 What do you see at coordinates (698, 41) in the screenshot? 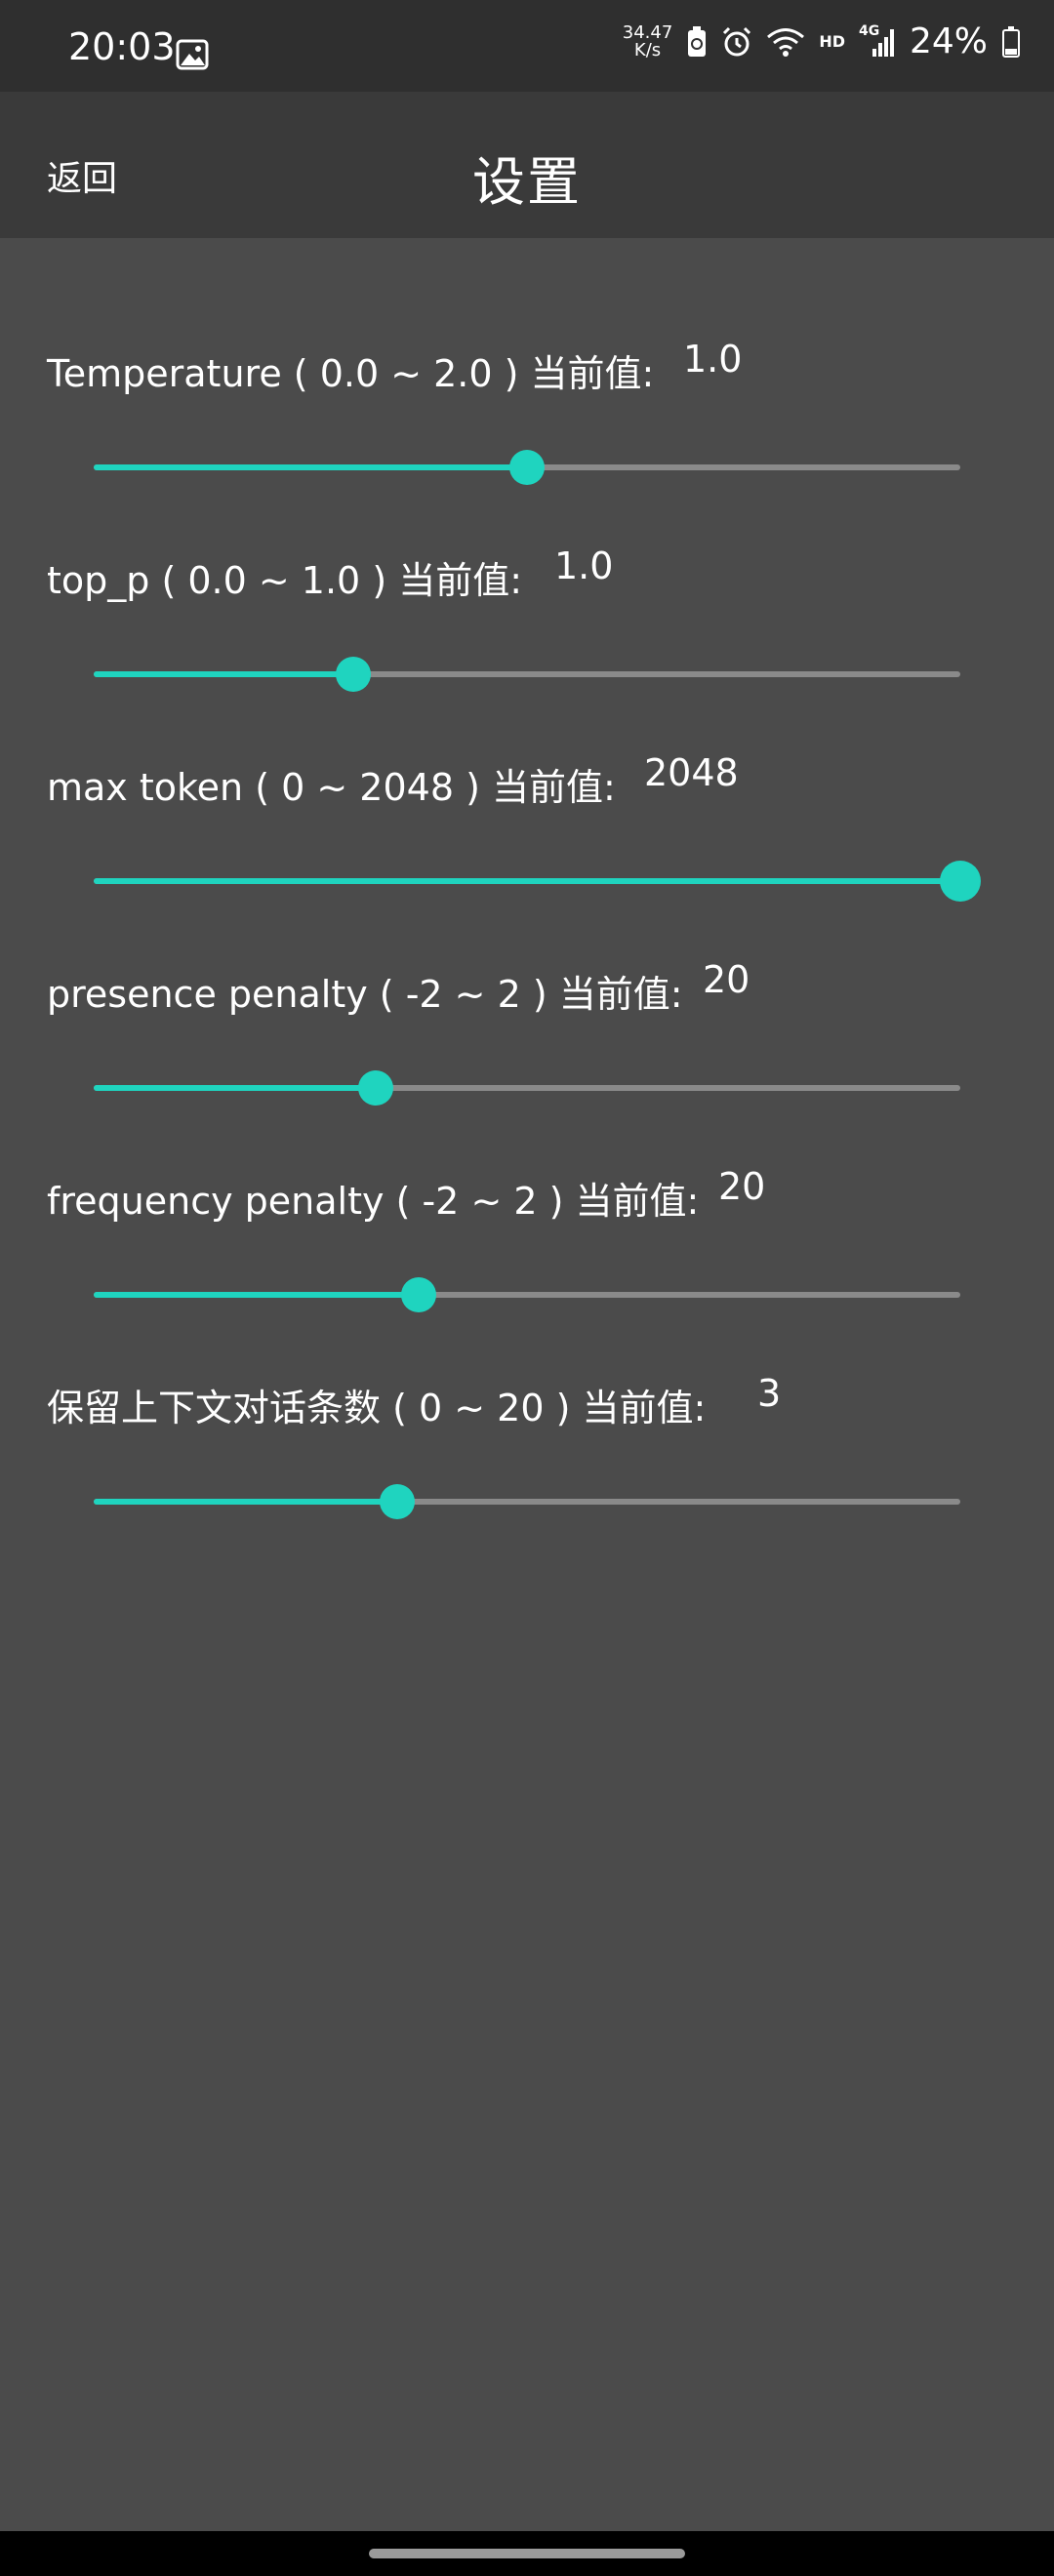
I see `battery-saver-icon` at bounding box center [698, 41].